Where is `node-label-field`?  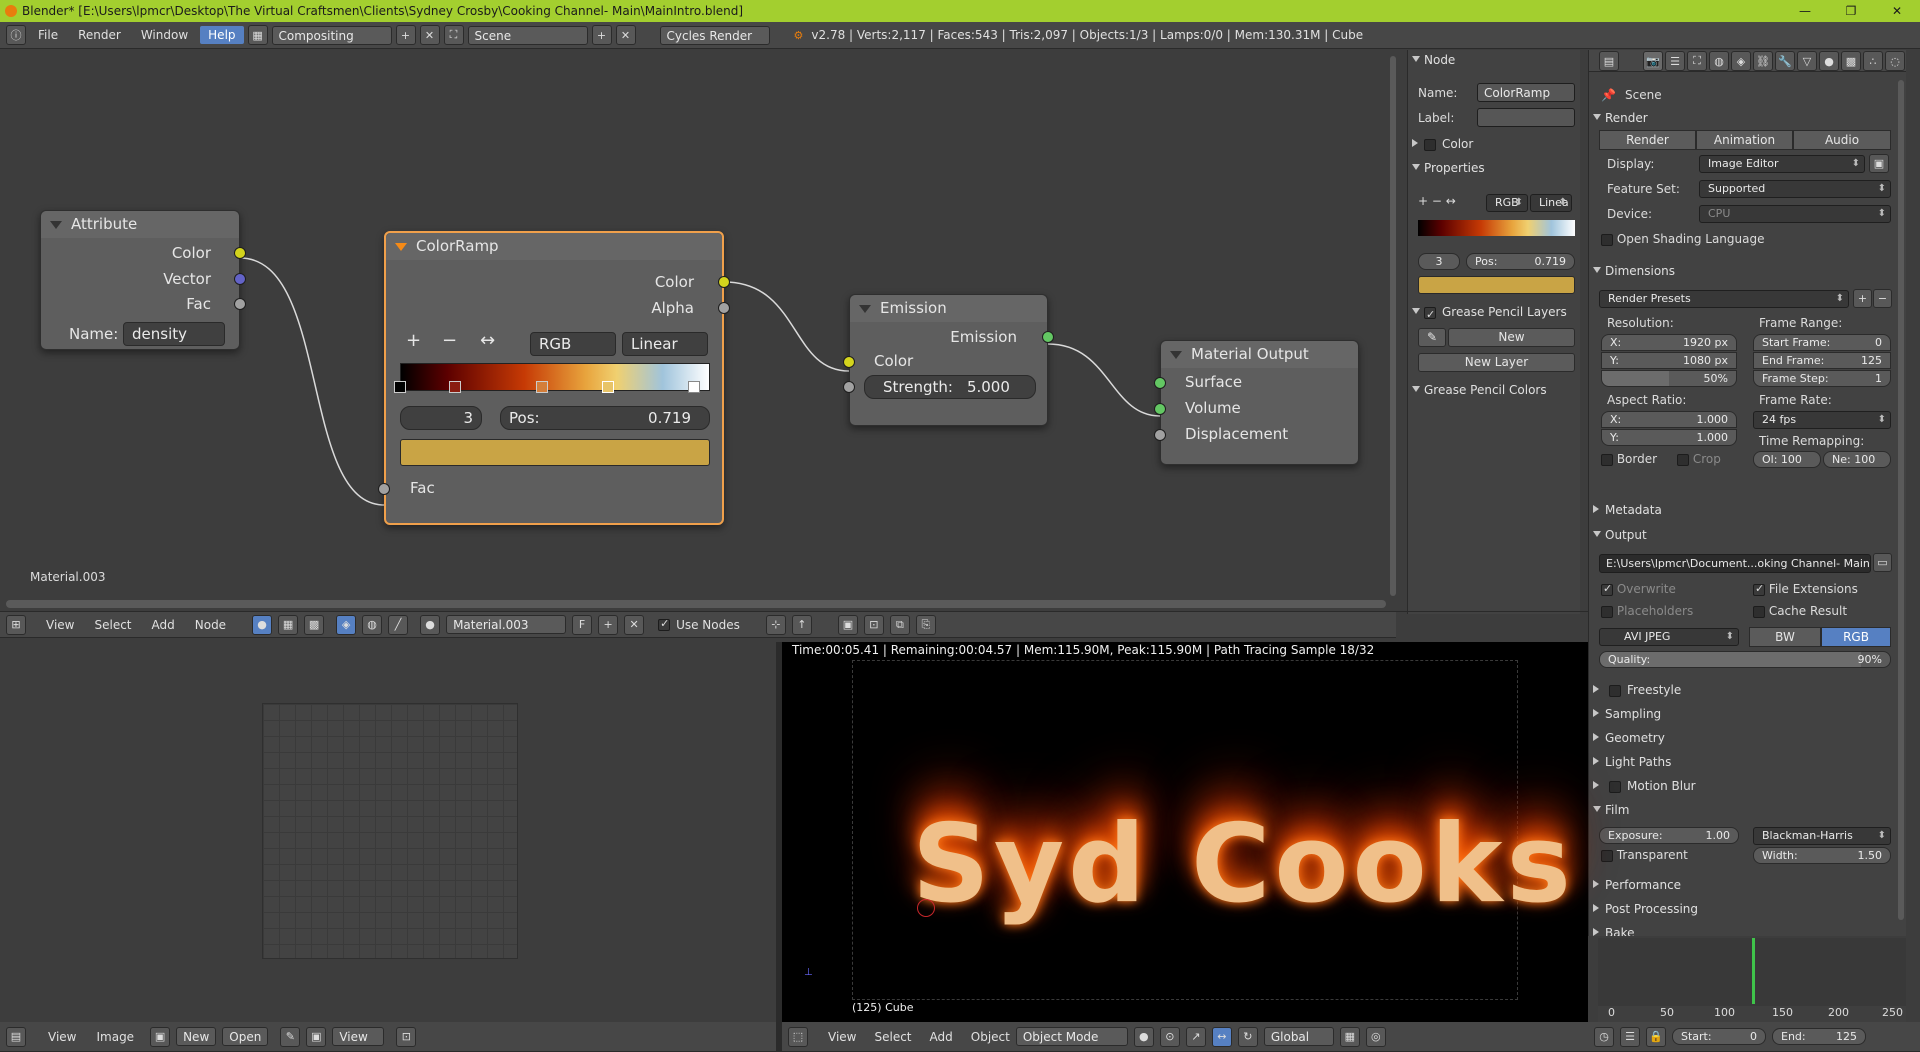 node-label-field is located at coordinates (1526, 117).